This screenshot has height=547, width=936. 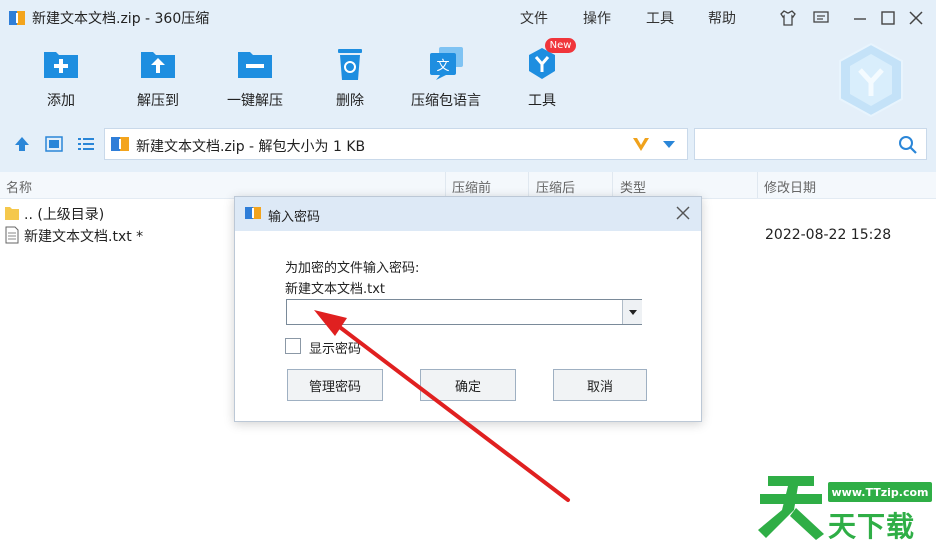 What do you see at coordinates (683, 213) in the screenshot?
I see `dialog-close-icon` at bounding box center [683, 213].